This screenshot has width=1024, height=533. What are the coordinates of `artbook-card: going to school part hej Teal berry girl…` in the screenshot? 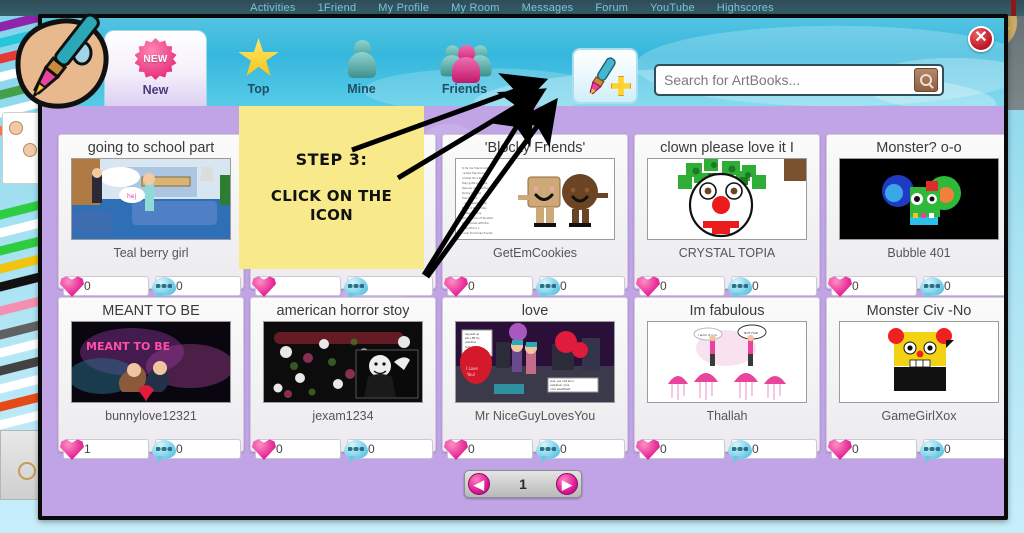 It's located at (151, 215).